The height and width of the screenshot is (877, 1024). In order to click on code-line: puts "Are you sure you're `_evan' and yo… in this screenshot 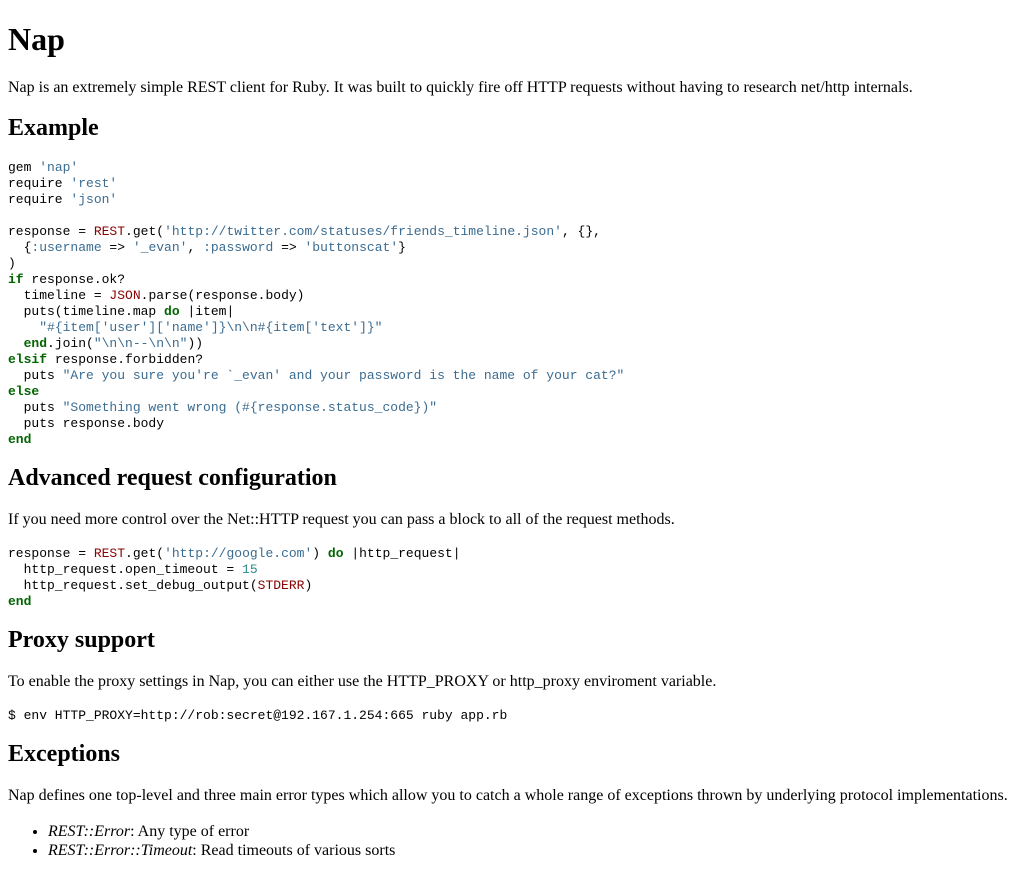, I will do `click(316, 375)`.